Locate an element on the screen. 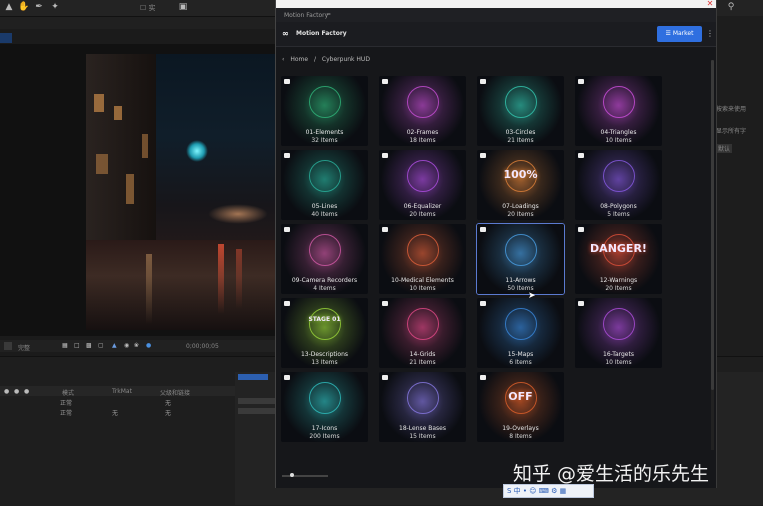 The height and width of the screenshot is (506, 763). scrollbar-thumb is located at coordinates (712, 225).